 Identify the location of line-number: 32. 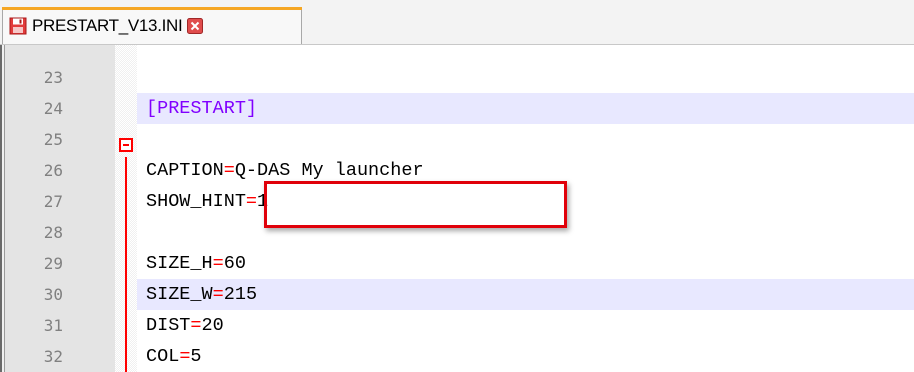
(53, 356).